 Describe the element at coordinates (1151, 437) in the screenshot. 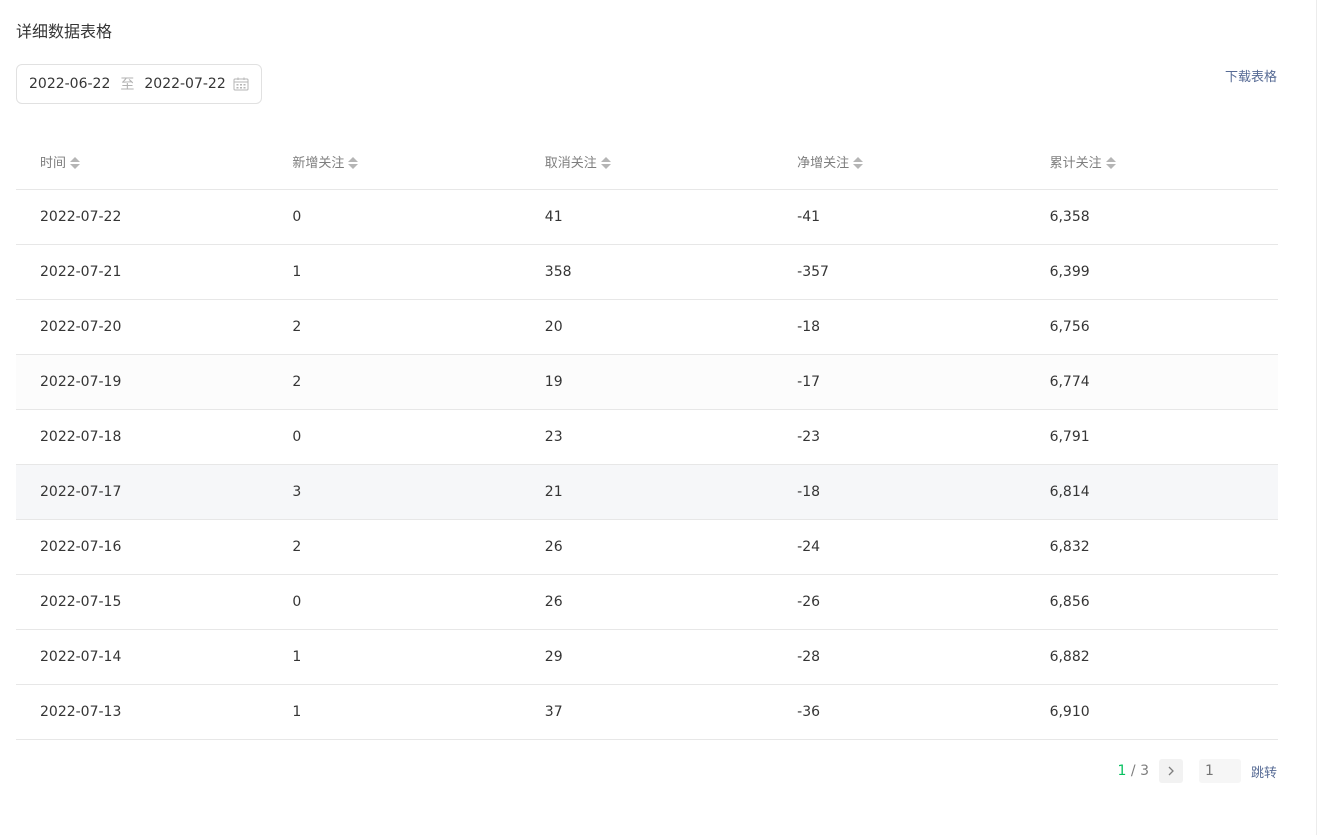

I see `table-cell: 6,791` at that location.